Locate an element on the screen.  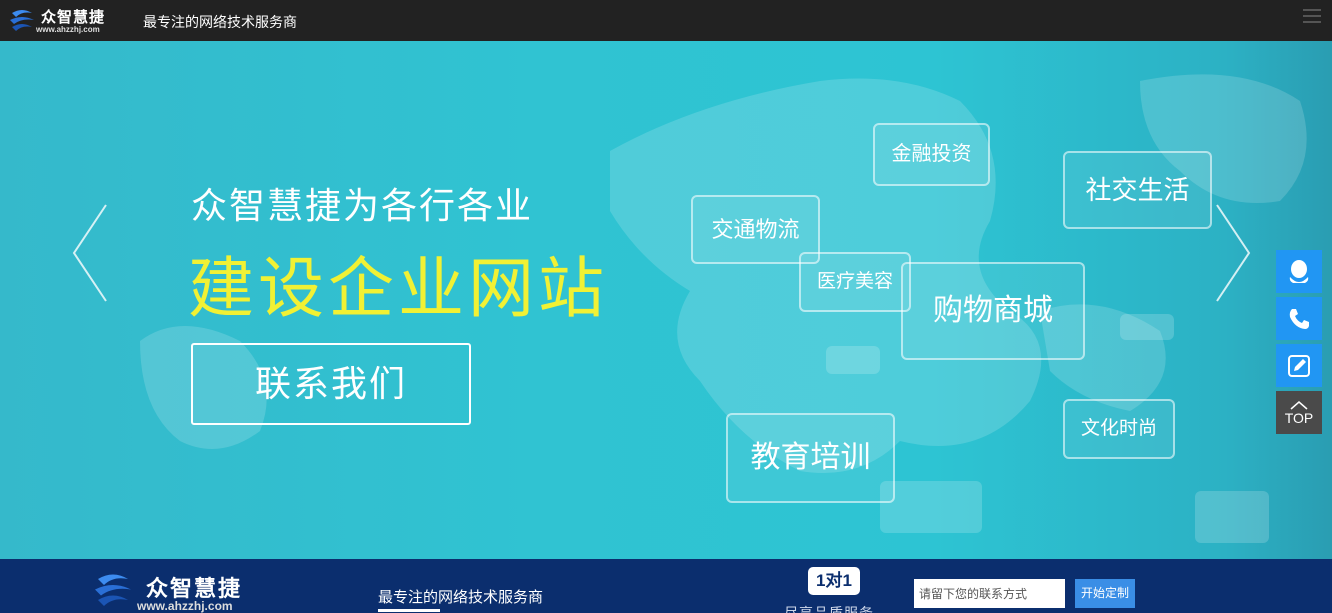
footer-logo: 众智慧捷 www.ahzzhj.com is located at coordinates (177, 590).